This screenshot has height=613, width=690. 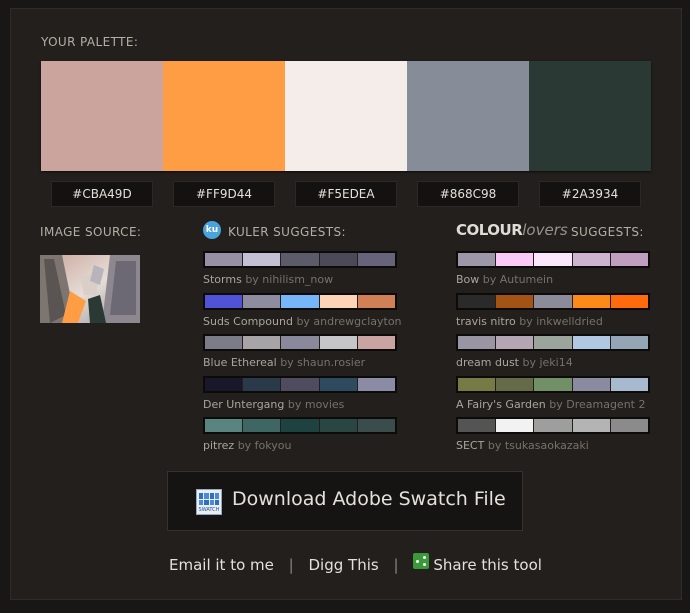 I want to click on suggestion-author: by Dreamagent 2, so click(x=597, y=404).